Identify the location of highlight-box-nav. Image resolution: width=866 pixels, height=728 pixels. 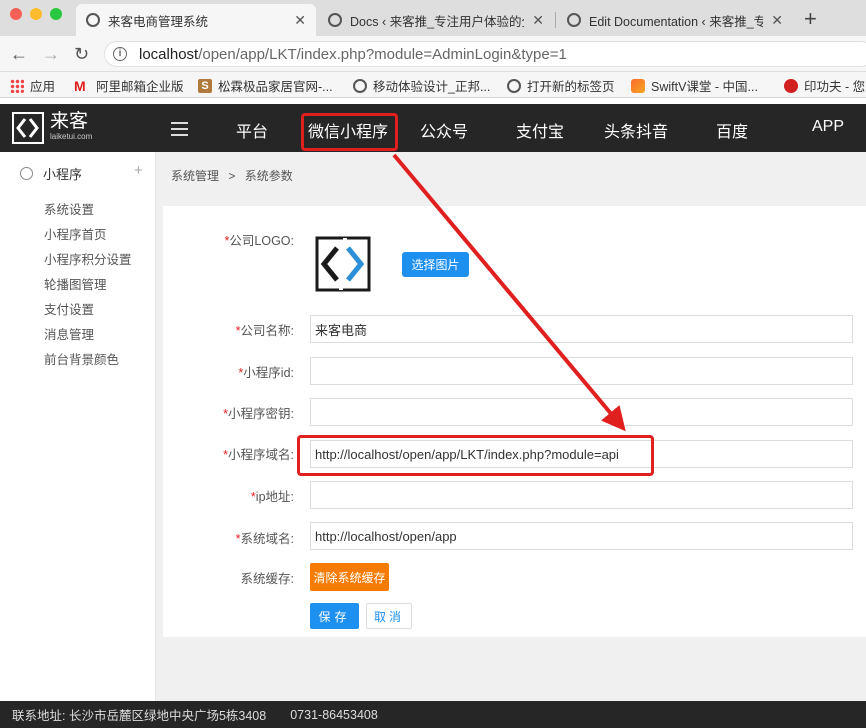
(349, 132).